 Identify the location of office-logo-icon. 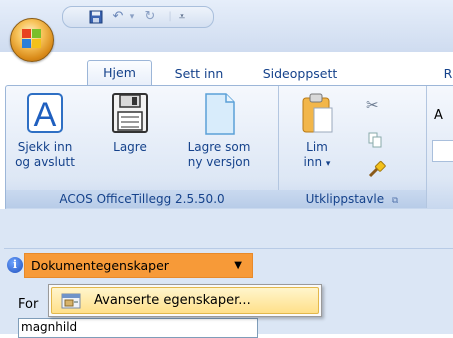
(32, 39).